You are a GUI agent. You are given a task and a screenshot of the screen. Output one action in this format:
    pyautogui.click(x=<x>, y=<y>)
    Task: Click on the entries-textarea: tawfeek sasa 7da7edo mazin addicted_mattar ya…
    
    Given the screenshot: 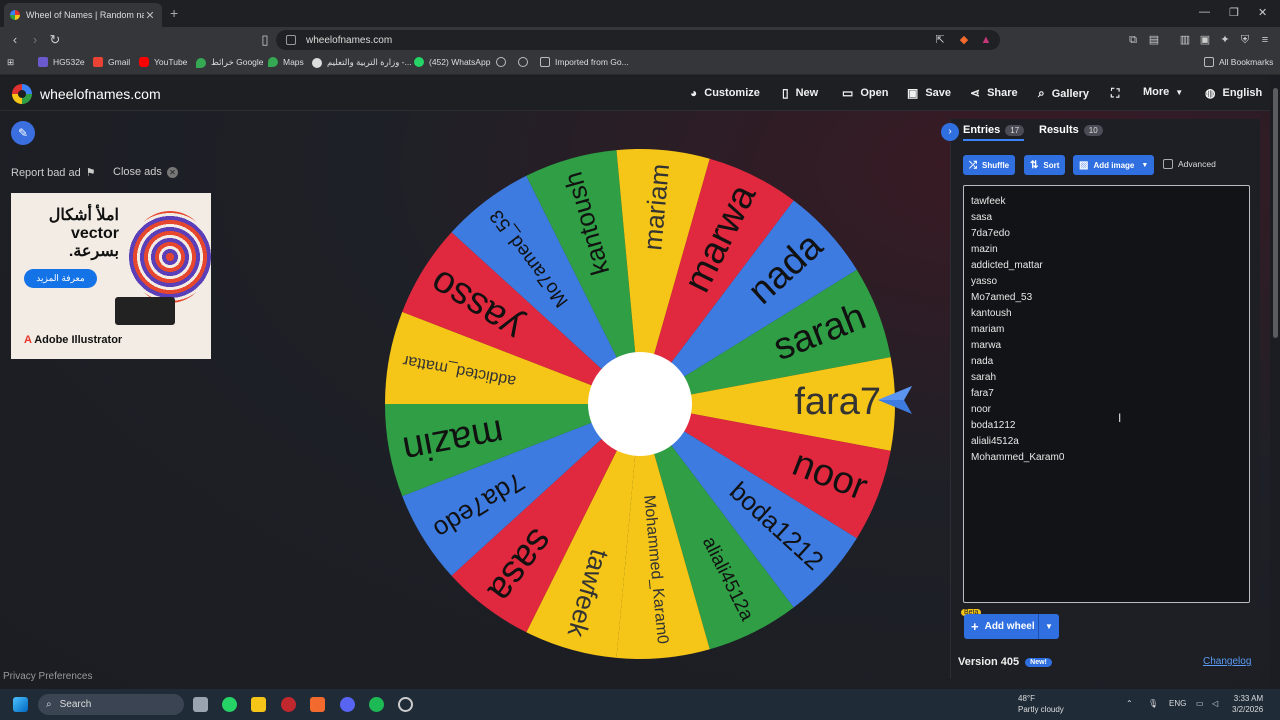 What is the action you would take?
    pyautogui.click(x=1106, y=394)
    